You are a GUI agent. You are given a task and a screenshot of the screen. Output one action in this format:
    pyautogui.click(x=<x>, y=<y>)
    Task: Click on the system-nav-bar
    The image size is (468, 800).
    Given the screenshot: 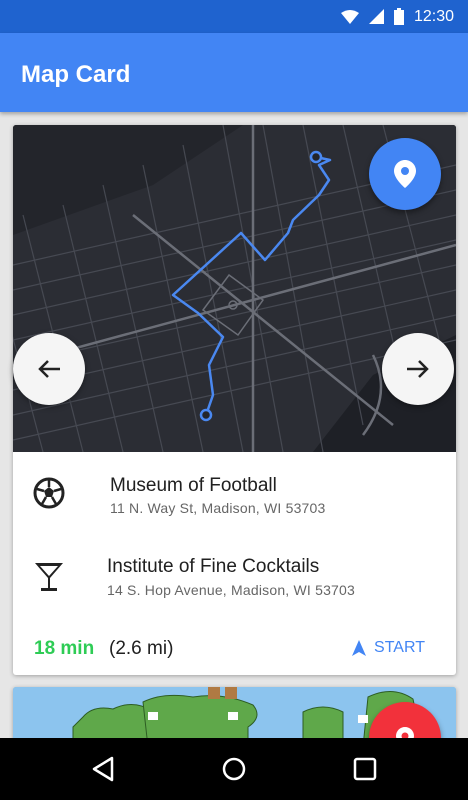 What is the action you would take?
    pyautogui.click(x=234, y=769)
    